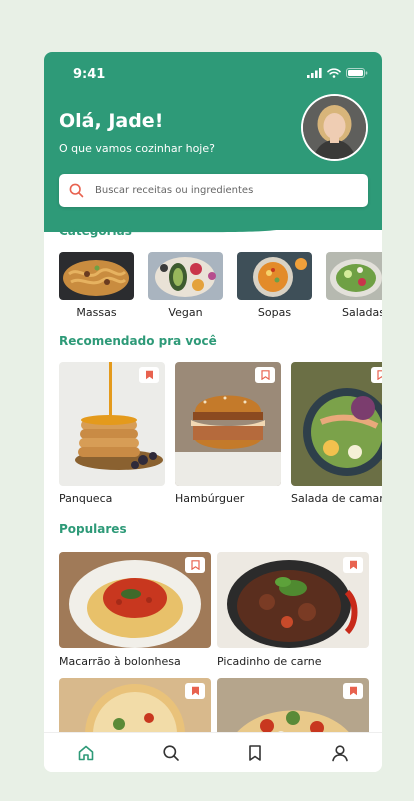 Image resolution: width=414 pixels, height=801 pixels. I want to click on recipe-label: Salada de camarão, so click(336, 498).